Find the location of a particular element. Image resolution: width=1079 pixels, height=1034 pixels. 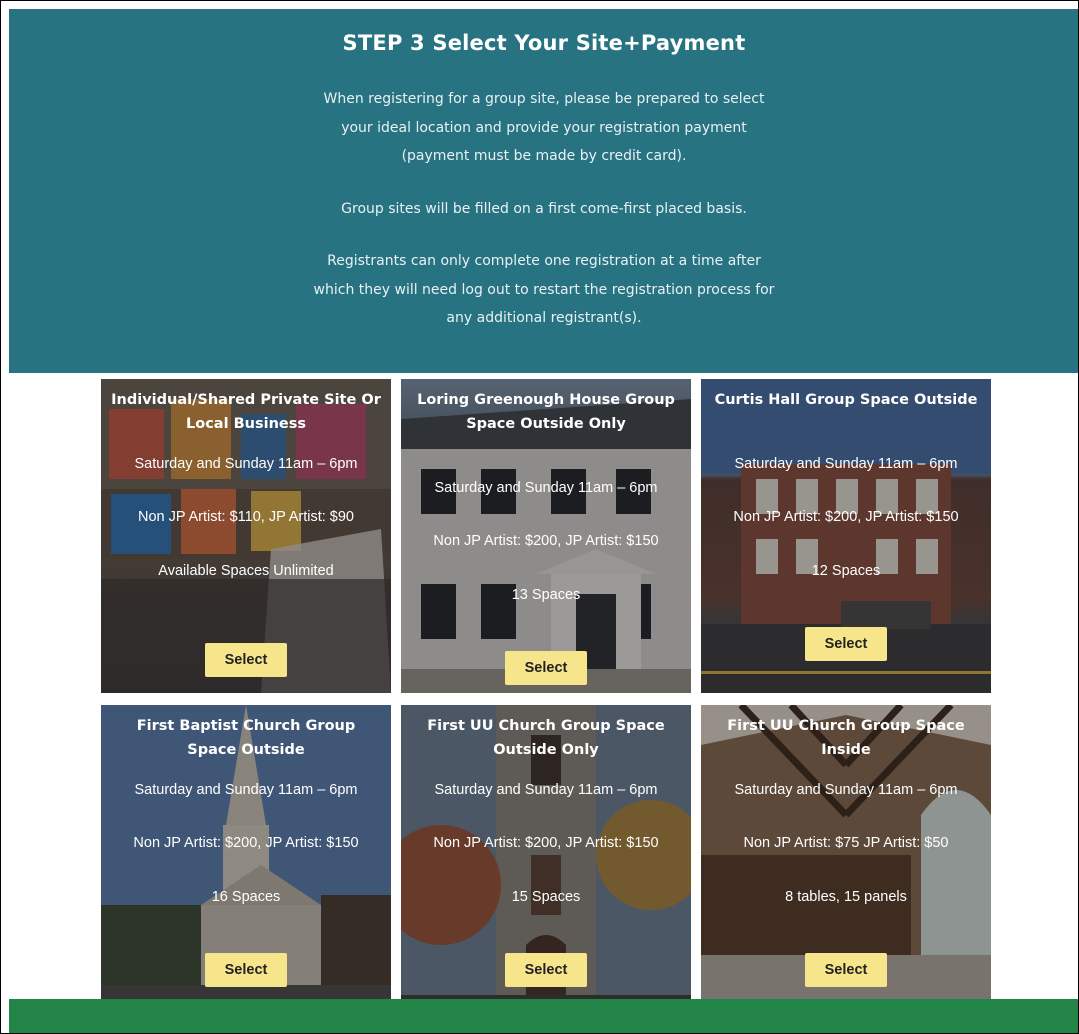

card-price: Non JP Artist: $110, JP Artist: $90 is located at coordinates (245, 517).